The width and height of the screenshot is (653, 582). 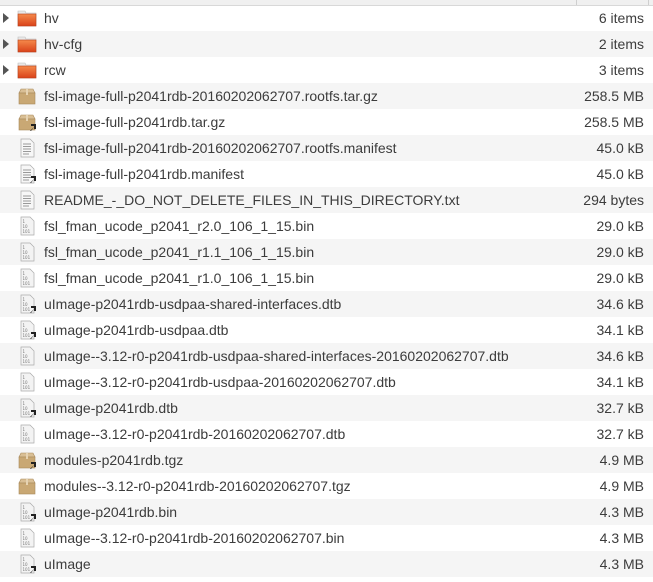 I want to click on file-row: fsl-image-full-p2041rdb.manifest 45.0 kB, so click(x=326, y=174).